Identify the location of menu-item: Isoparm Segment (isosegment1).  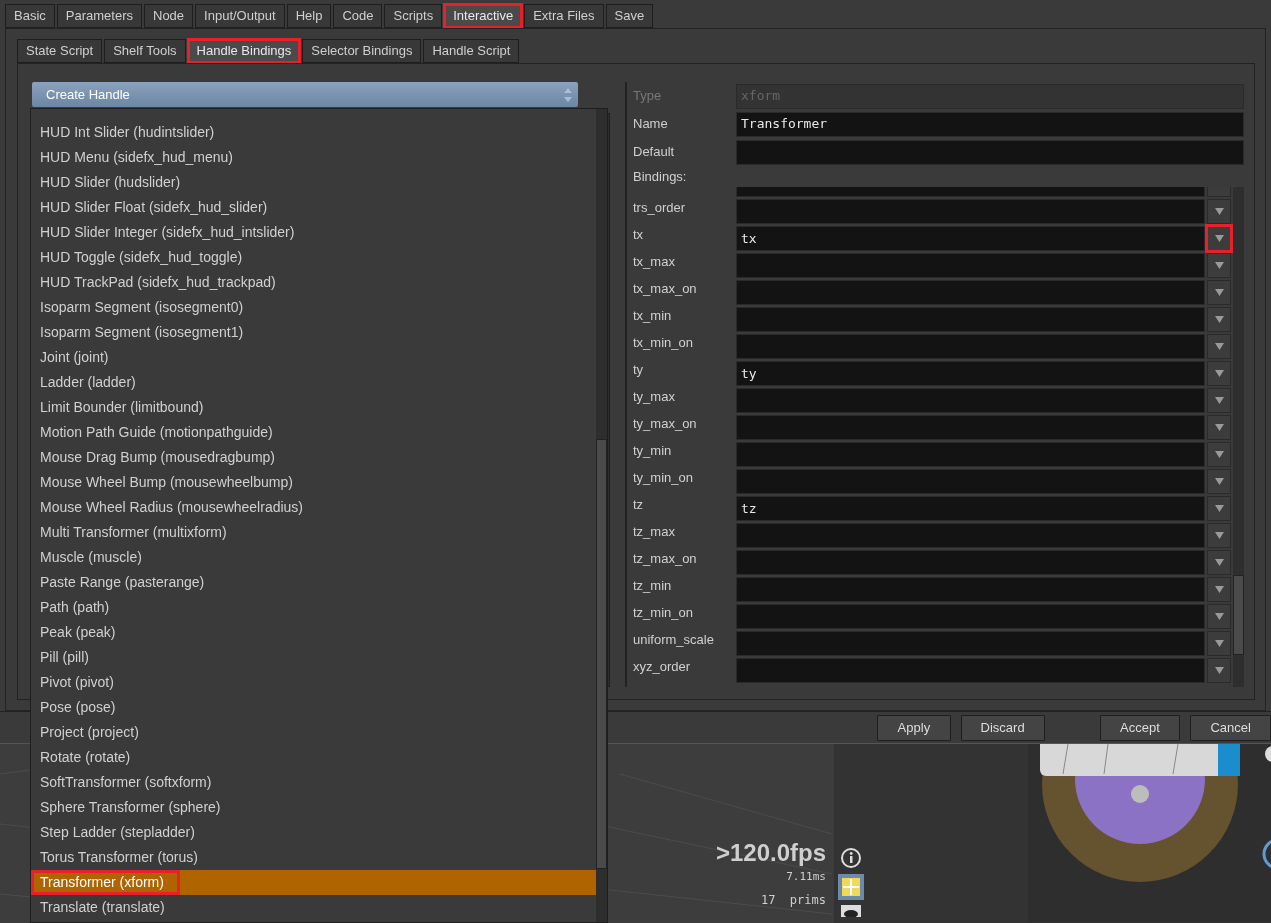
(313, 332).